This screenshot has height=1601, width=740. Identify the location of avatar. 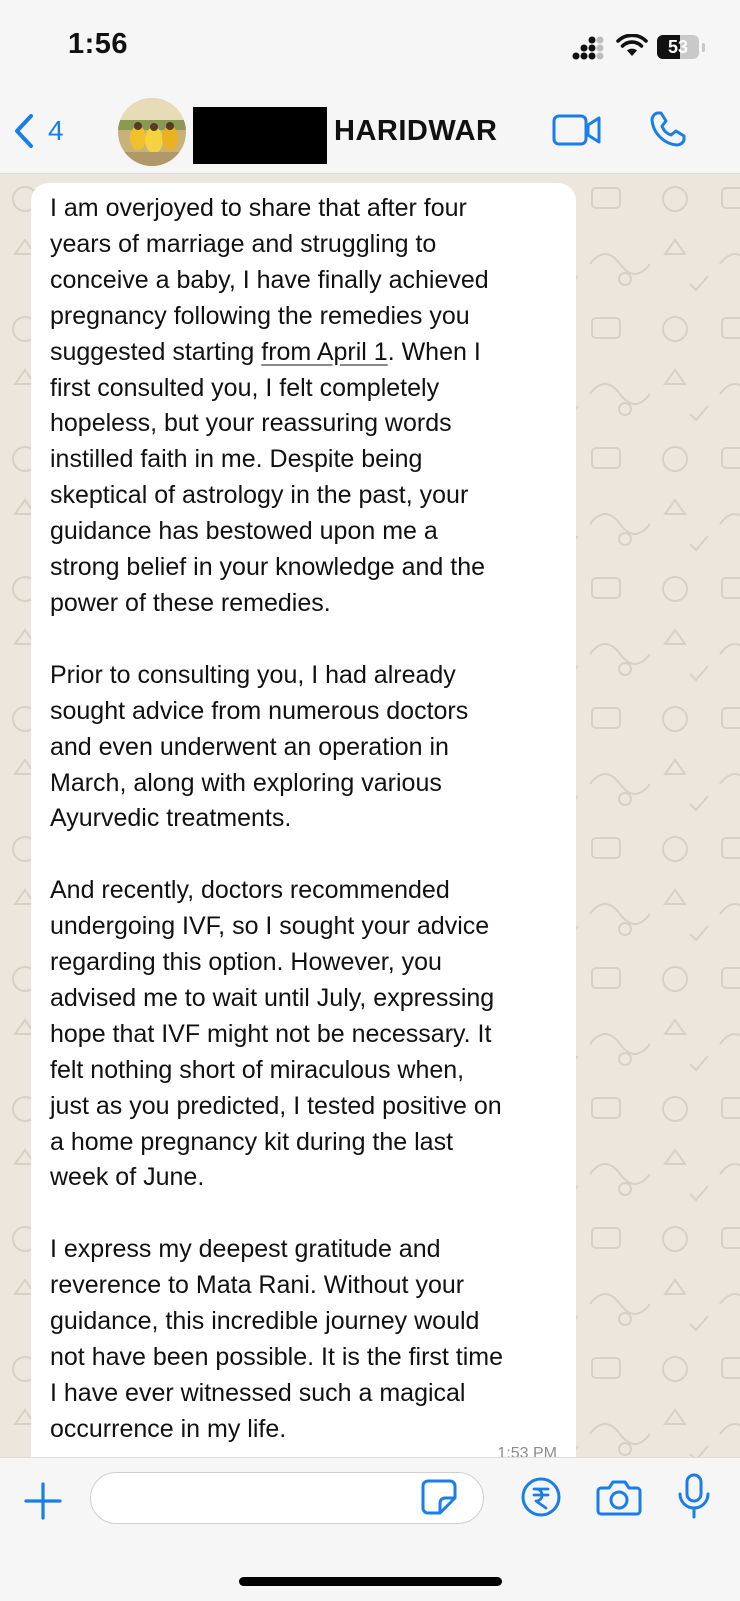
(152, 132).